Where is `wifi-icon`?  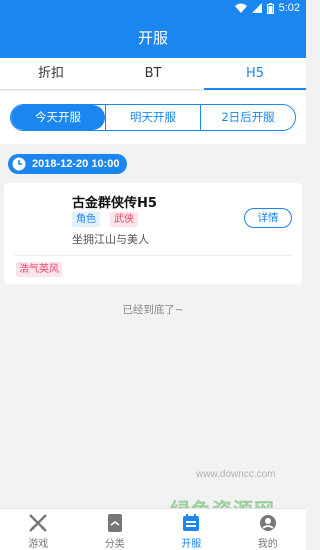
wifi-icon is located at coordinates (240, 8).